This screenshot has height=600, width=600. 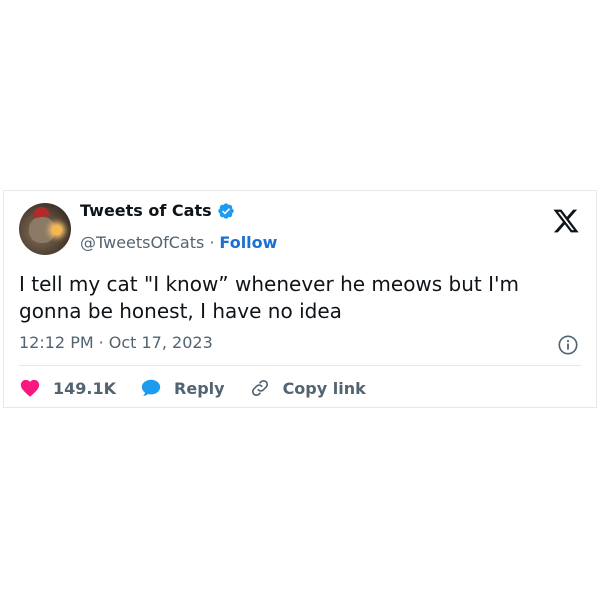 I want to click on info-icon, so click(x=568, y=345).